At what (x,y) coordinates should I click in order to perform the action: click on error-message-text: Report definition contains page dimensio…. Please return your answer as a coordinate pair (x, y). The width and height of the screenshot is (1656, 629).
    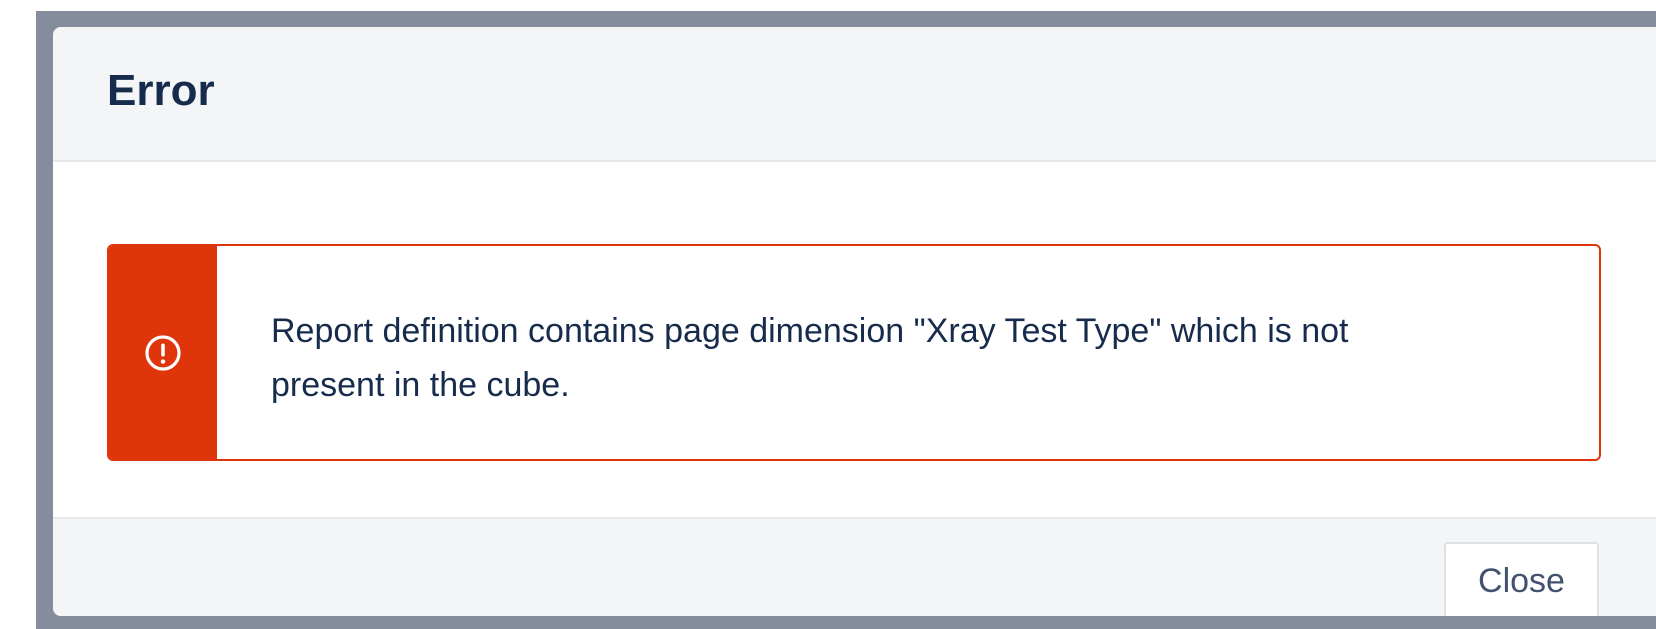
    Looking at the image, I should click on (810, 358).